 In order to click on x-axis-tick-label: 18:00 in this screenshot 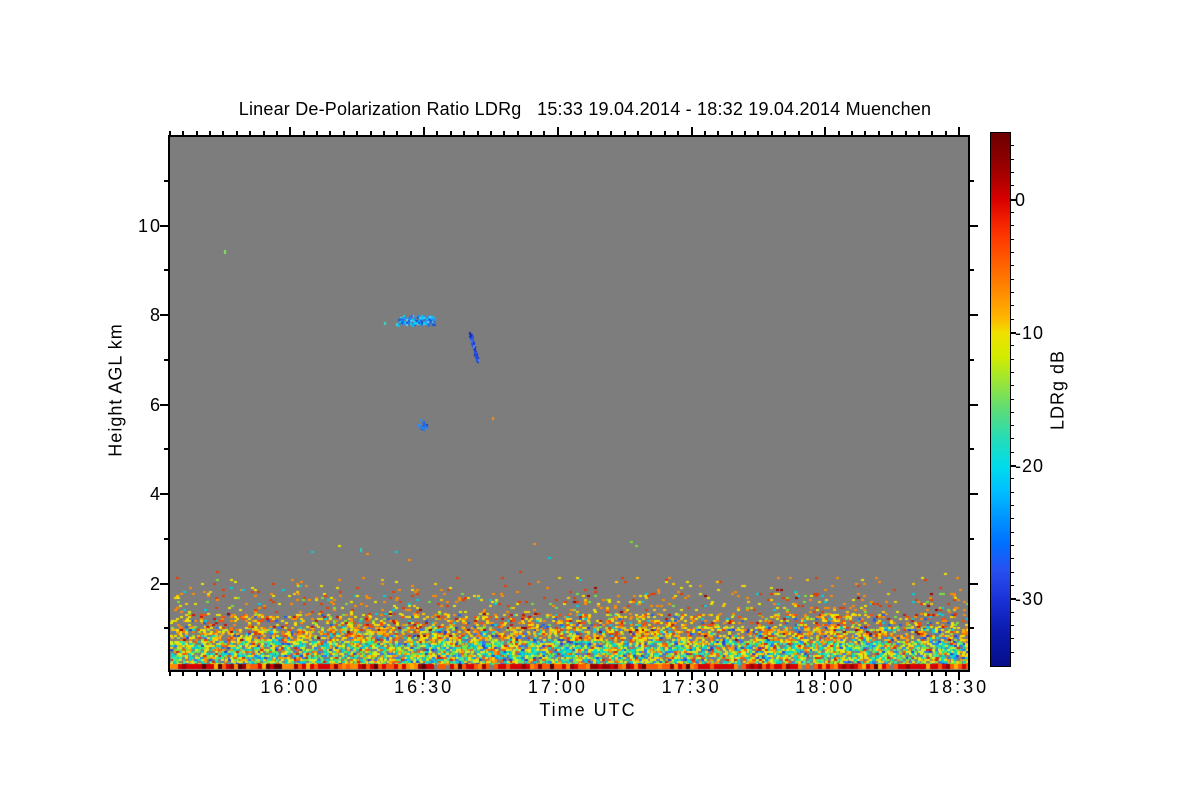, I will do `click(825, 687)`.